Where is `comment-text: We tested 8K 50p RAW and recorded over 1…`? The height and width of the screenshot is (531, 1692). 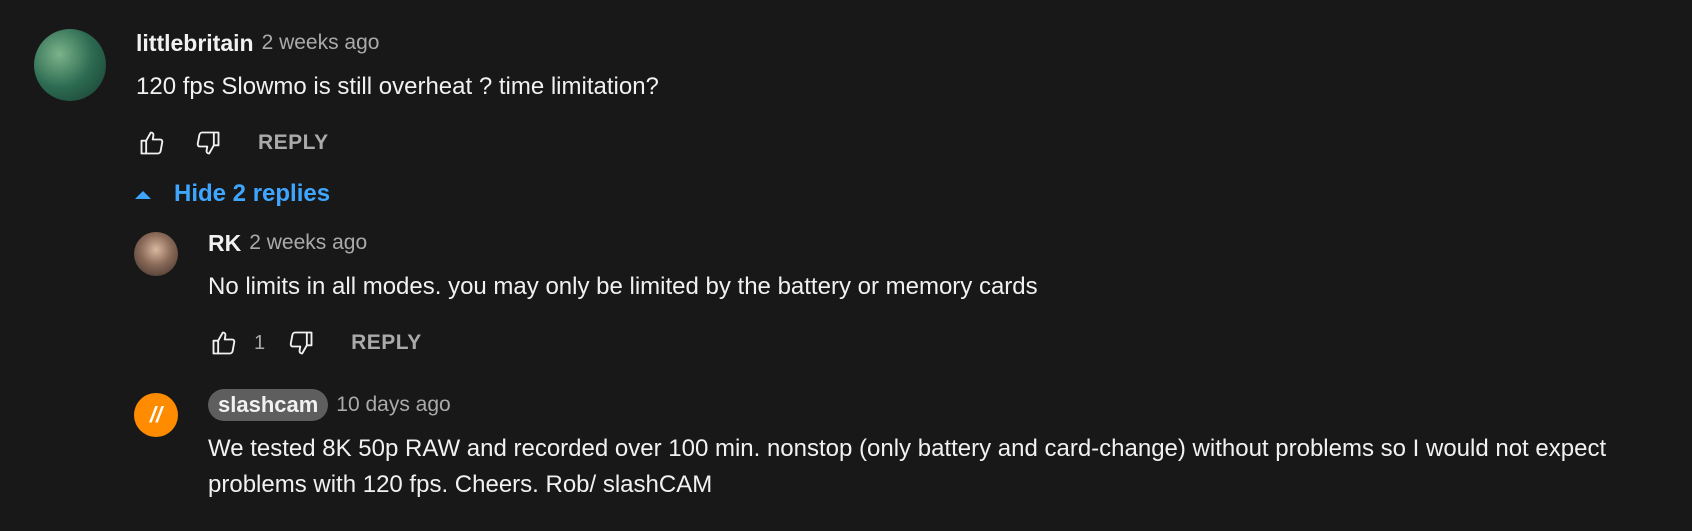
comment-text: We tested 8K 50p RAW and recorded over 1… is located at coordinates (907, 466).